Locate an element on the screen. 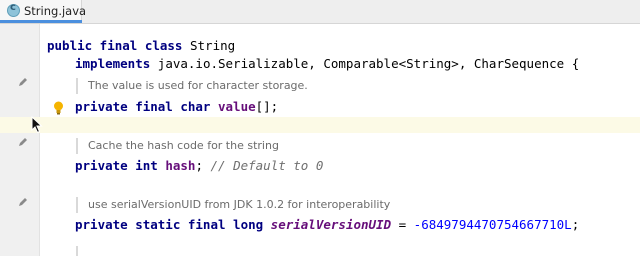  caret-row-highlight is located at coordinates (320, 125).